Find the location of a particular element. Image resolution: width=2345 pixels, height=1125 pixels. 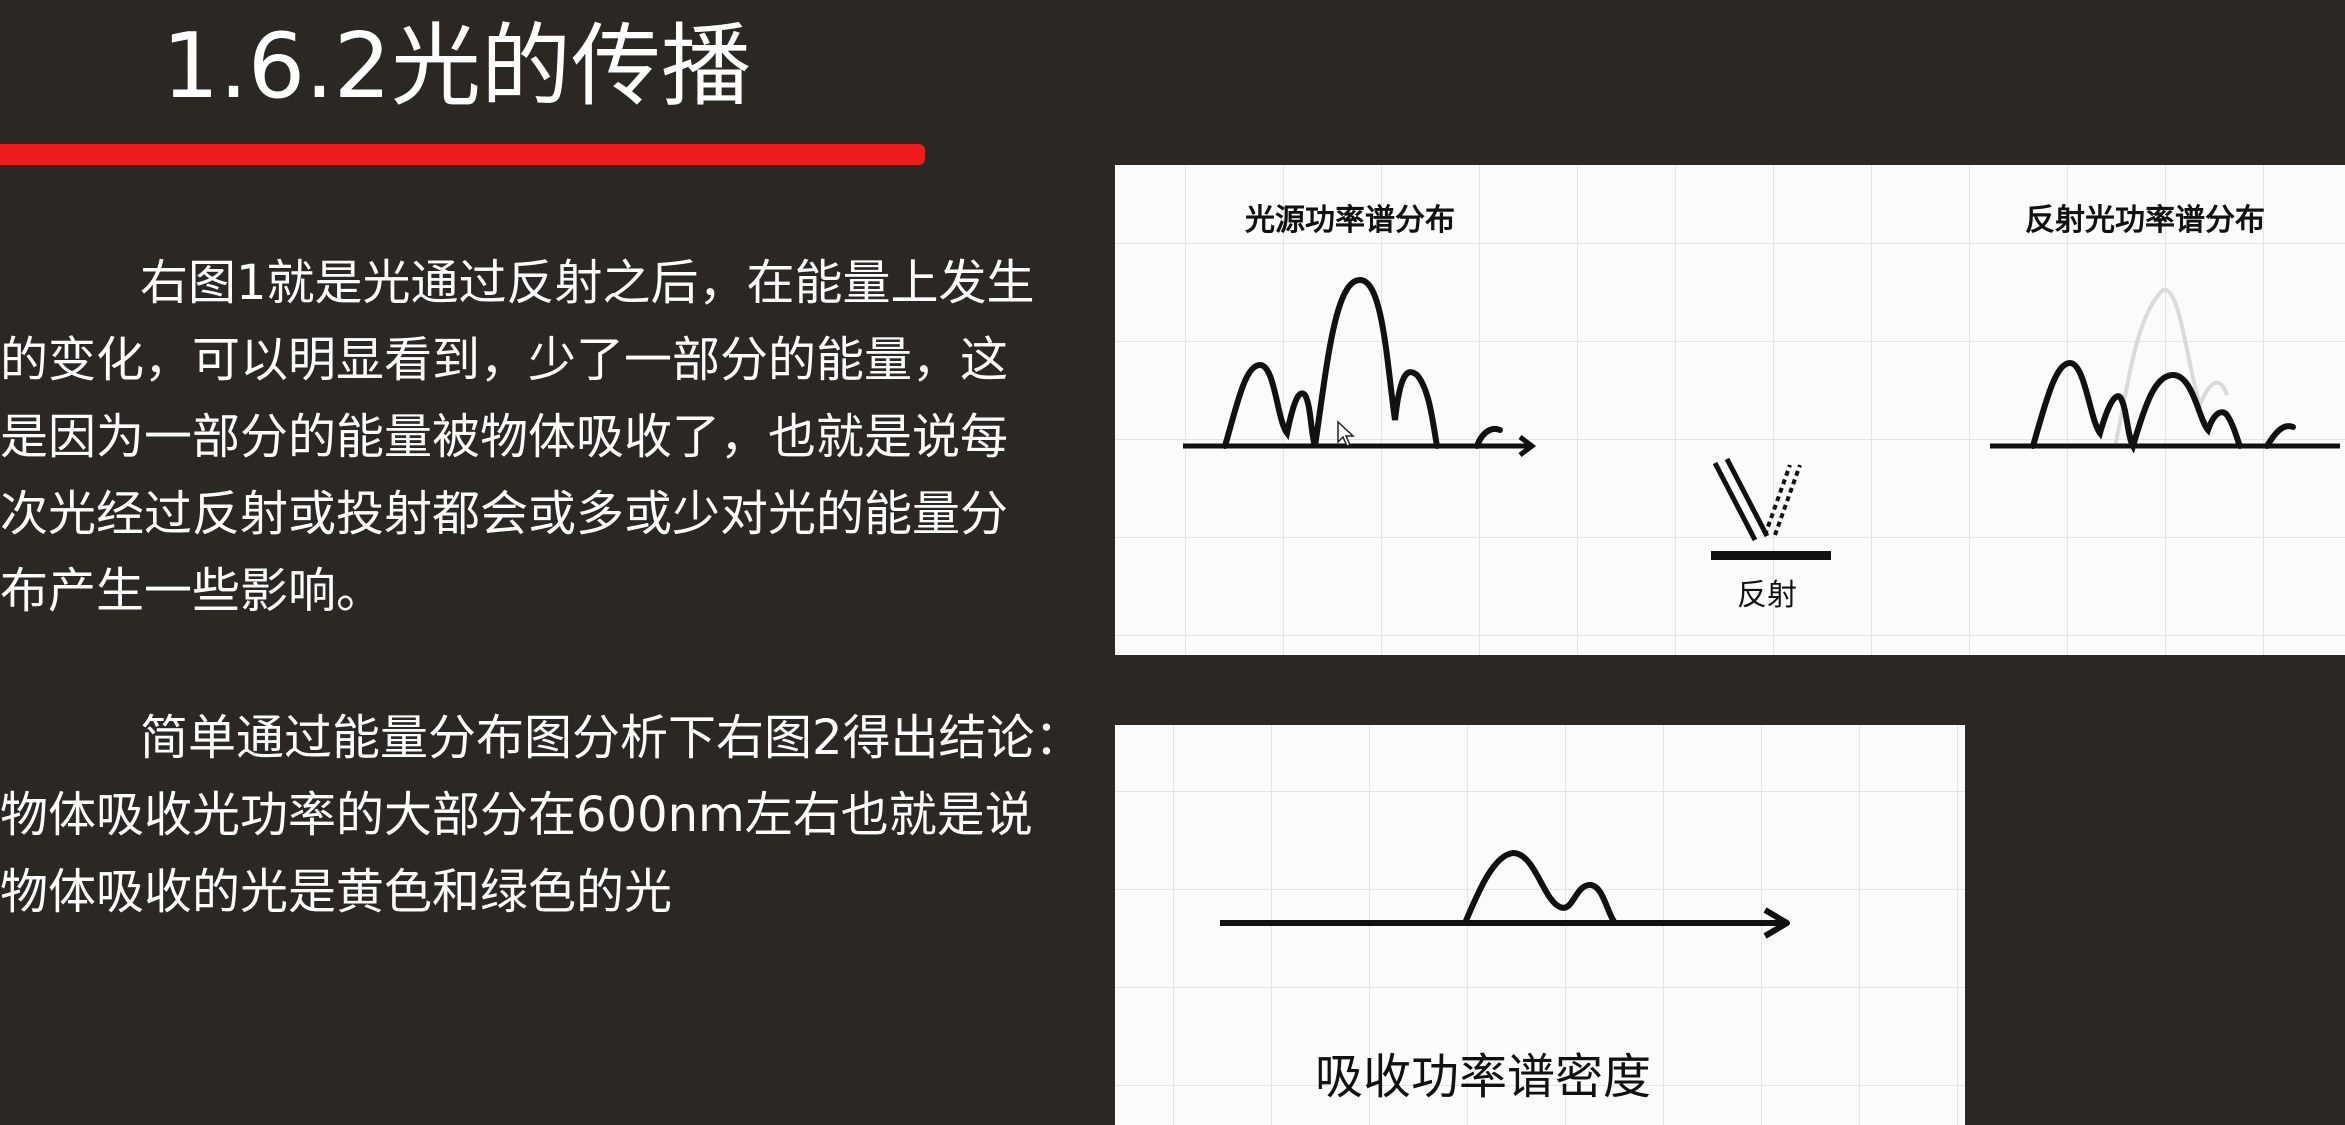

mouse-cursor-icon is located at coordinates (1346, 433).